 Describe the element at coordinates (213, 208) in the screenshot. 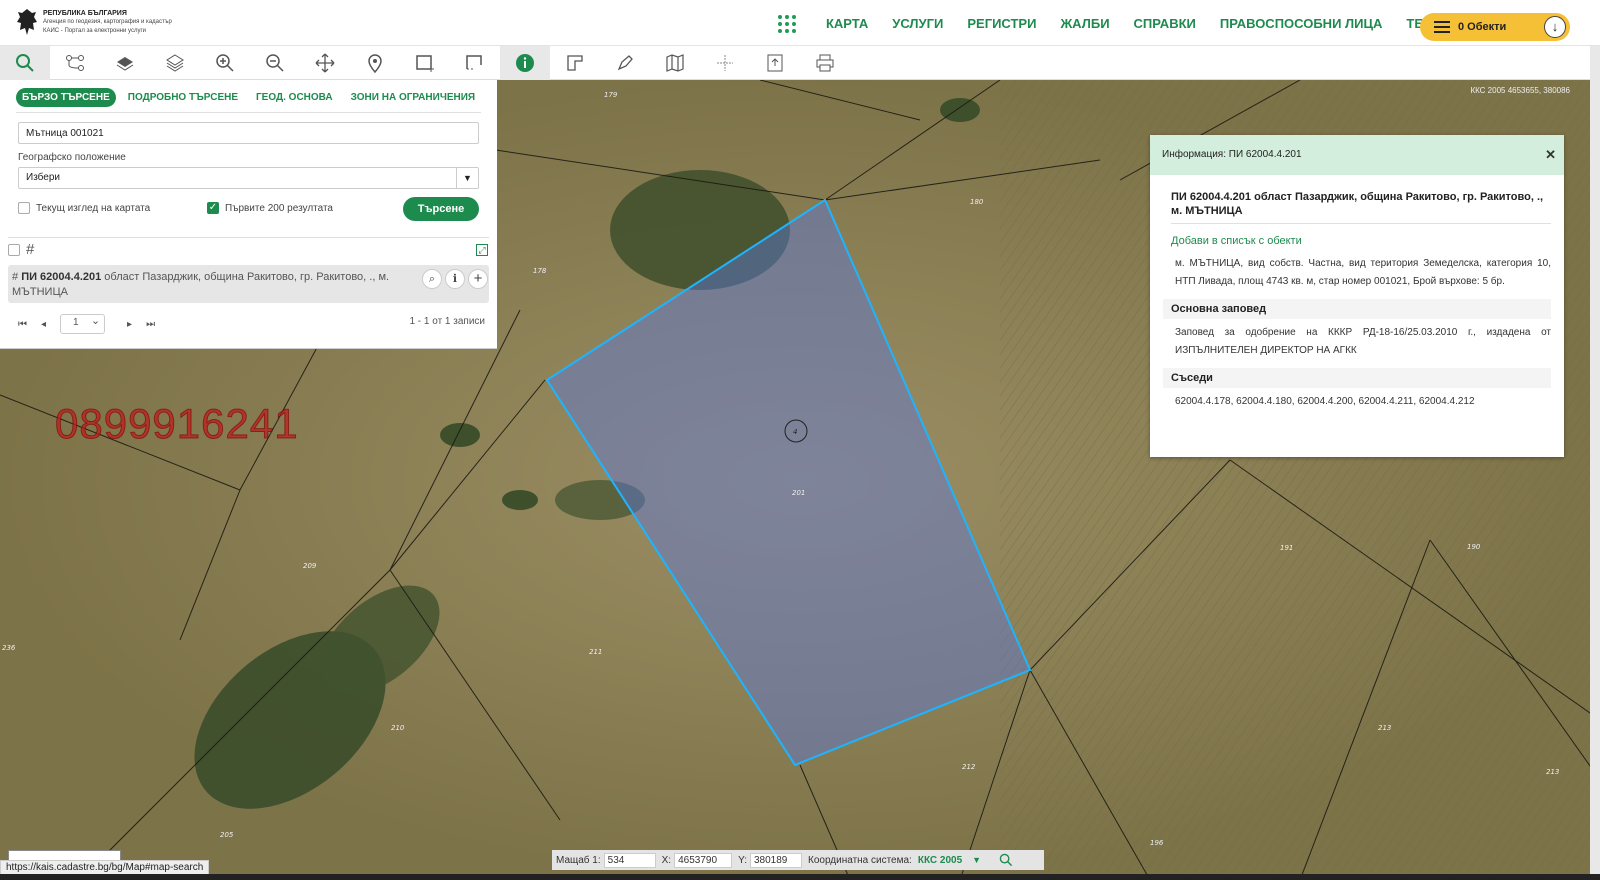

I see `checkmark-icon: ✓` at that location.